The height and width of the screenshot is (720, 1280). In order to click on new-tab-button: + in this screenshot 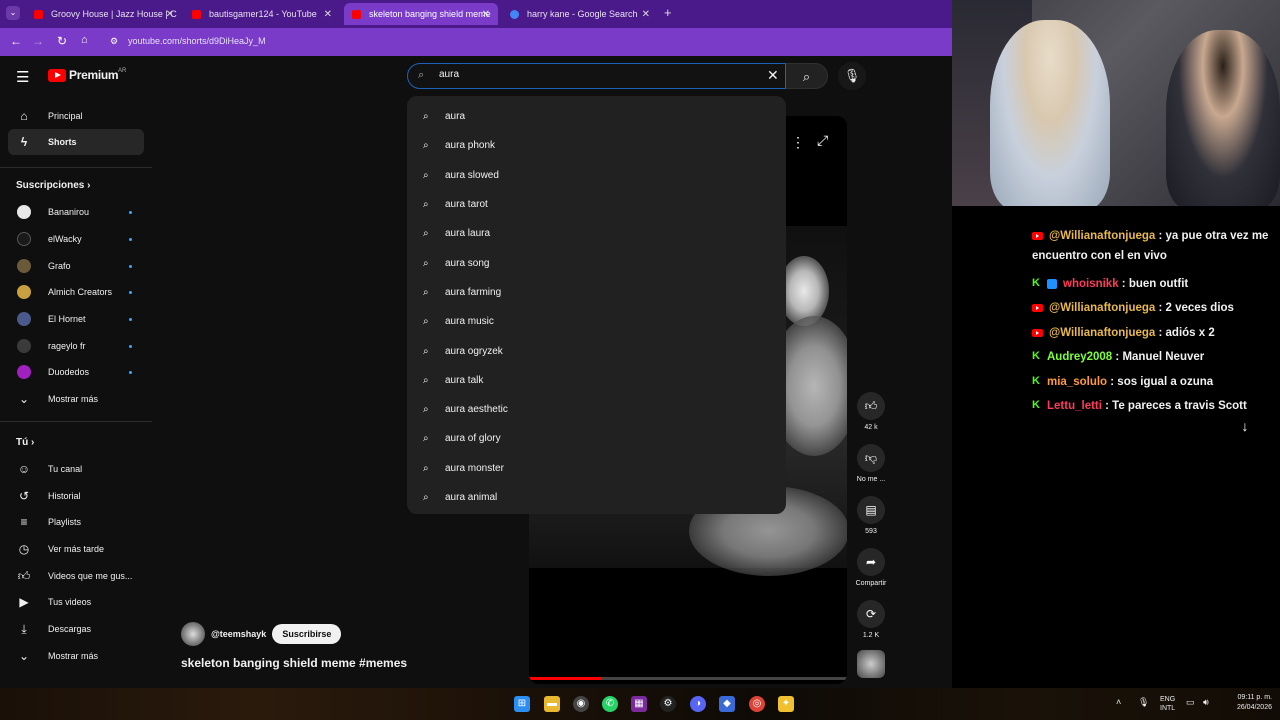, I will do `click(668, 12)`.